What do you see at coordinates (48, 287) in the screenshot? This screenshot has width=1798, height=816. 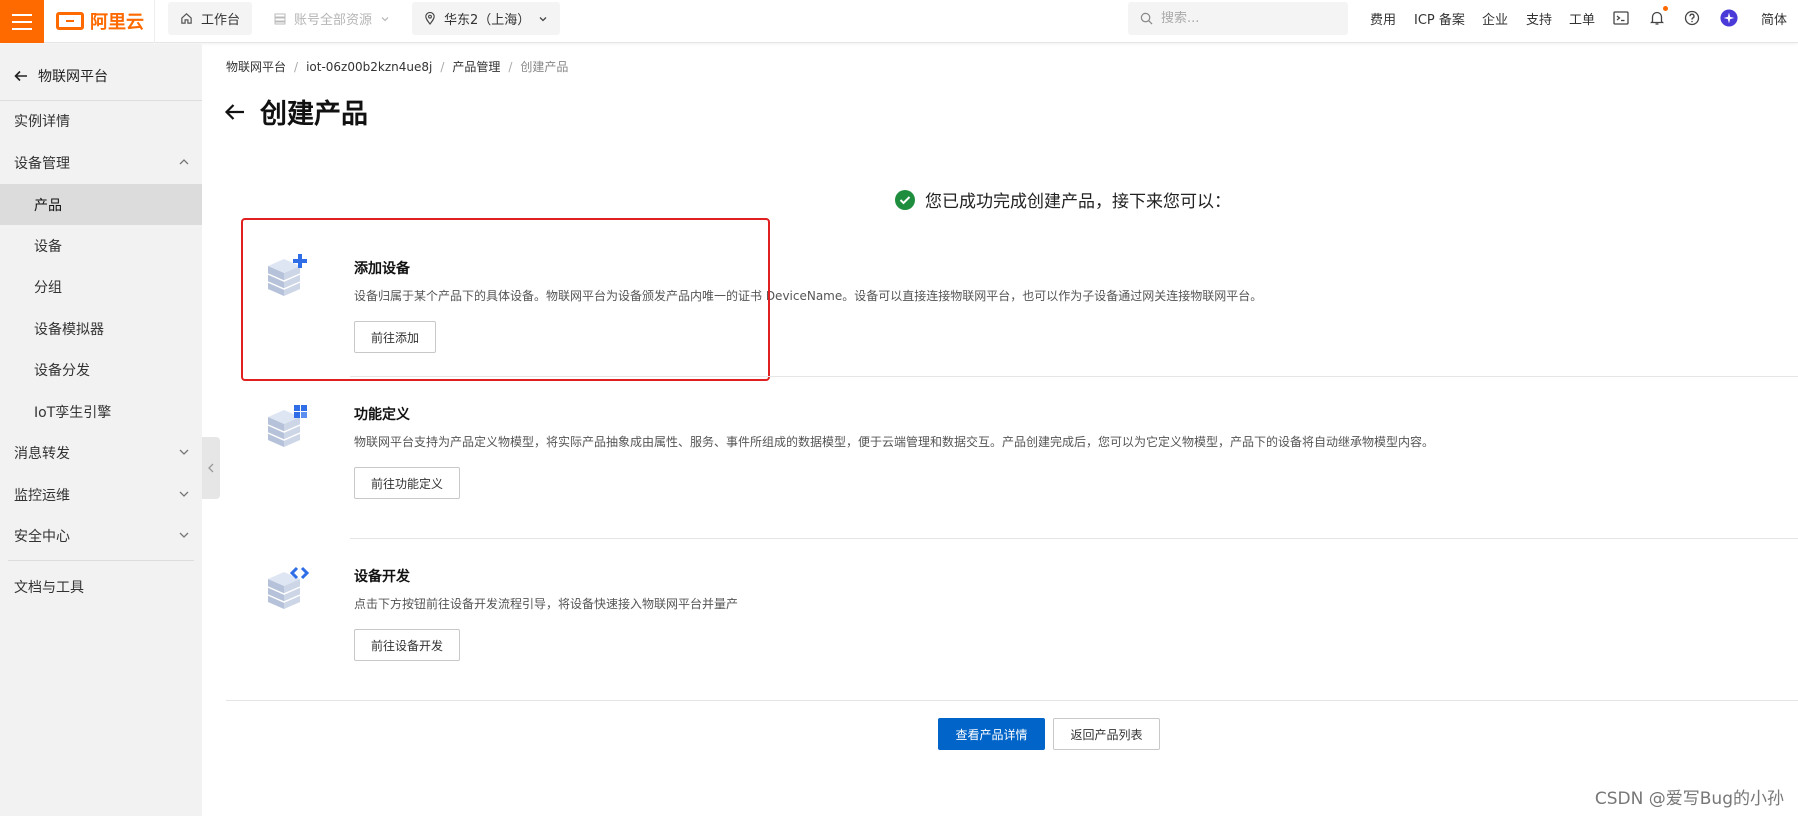 I see `sidebar-item-label: 分组` at bounding box center [48, 287].